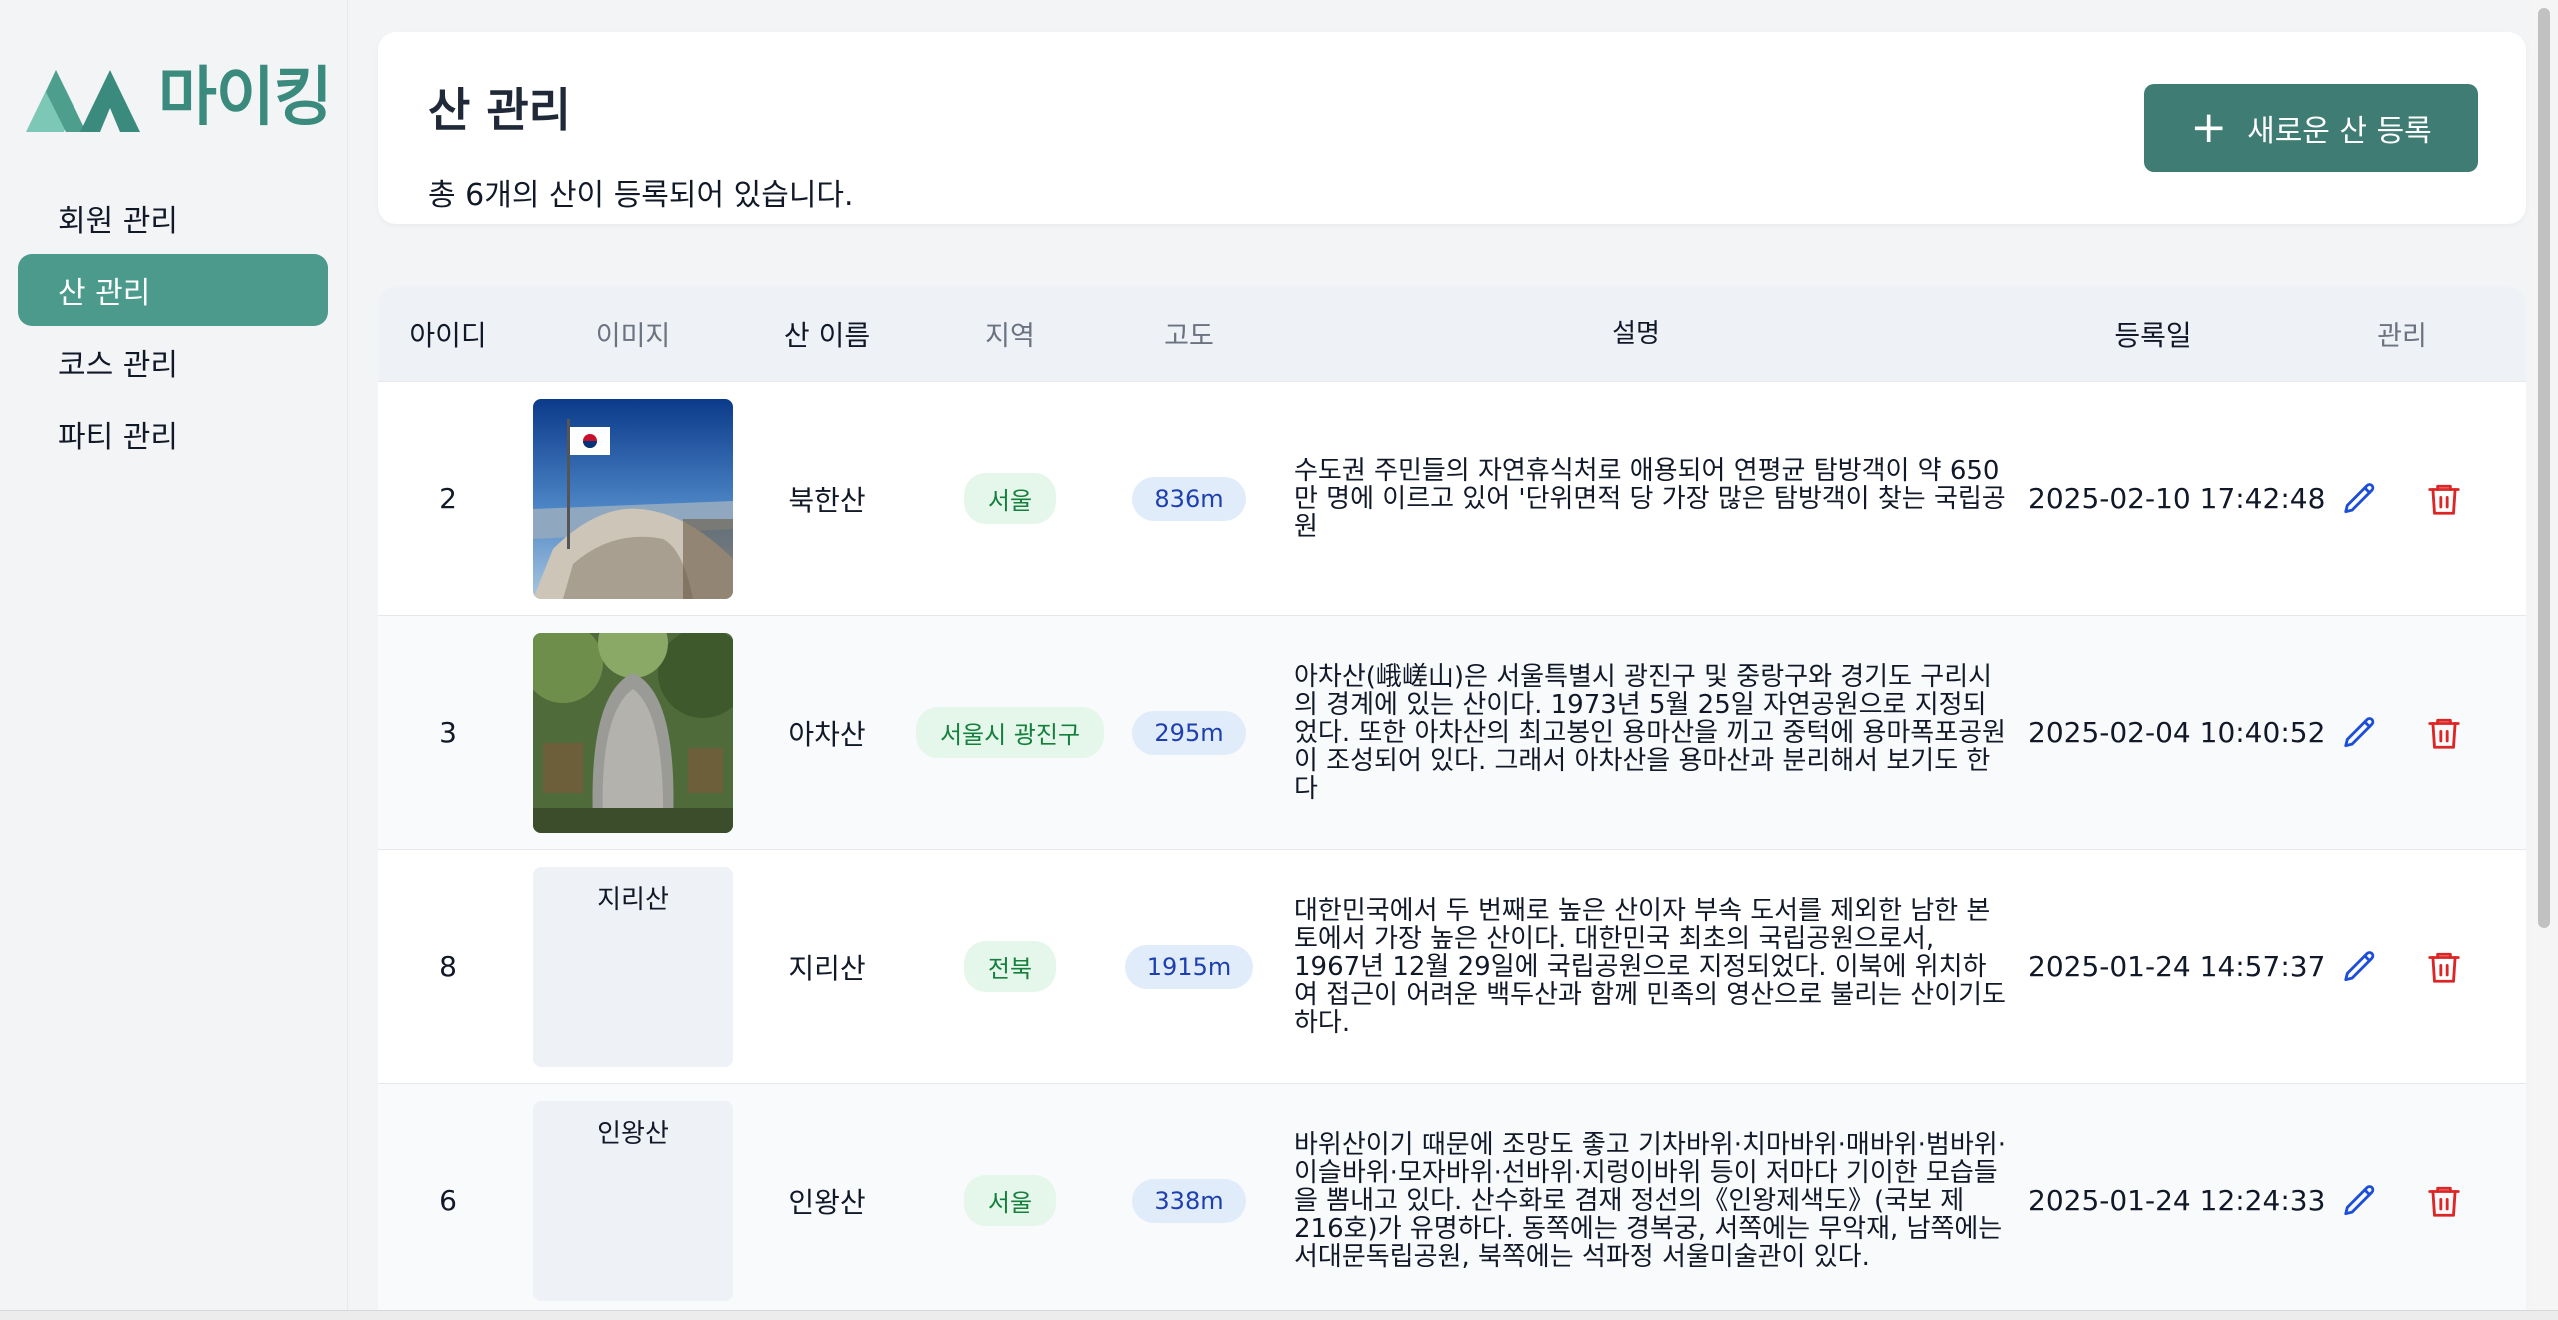 The width and height of the screenshot is (2558, 1320). I want to click on column-header-date: 등록일, so click(2153, 334).